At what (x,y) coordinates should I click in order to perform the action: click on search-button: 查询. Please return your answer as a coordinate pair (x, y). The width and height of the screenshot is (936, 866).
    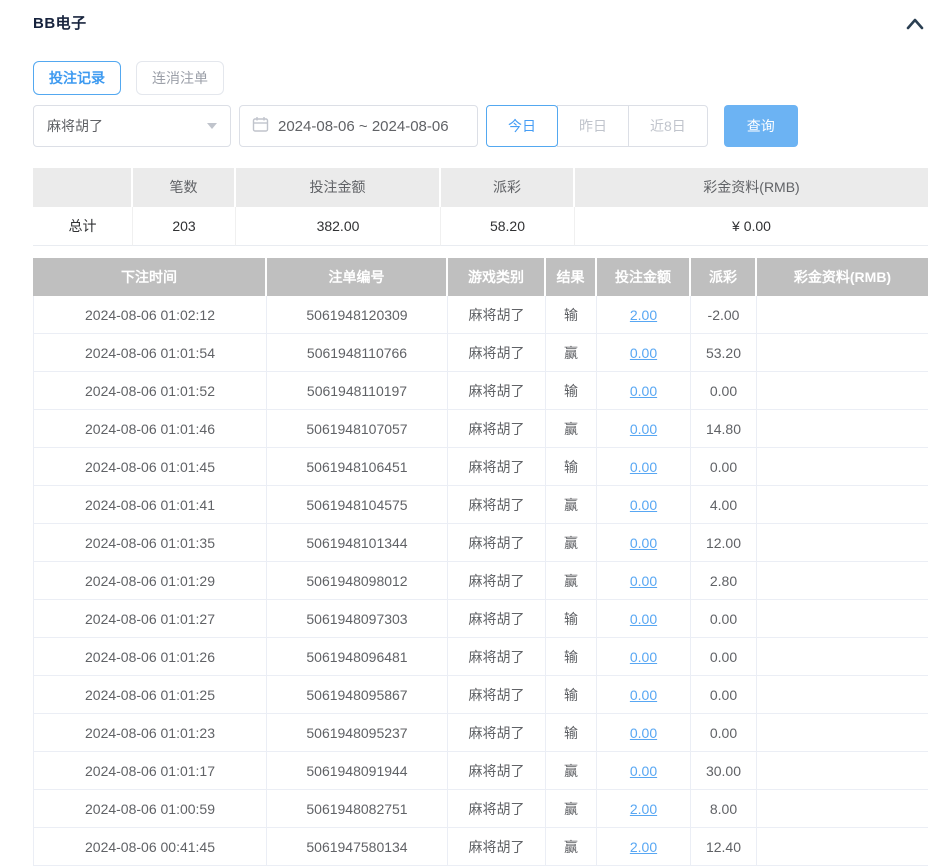
    Looking at the image, I should click on (760, 126).